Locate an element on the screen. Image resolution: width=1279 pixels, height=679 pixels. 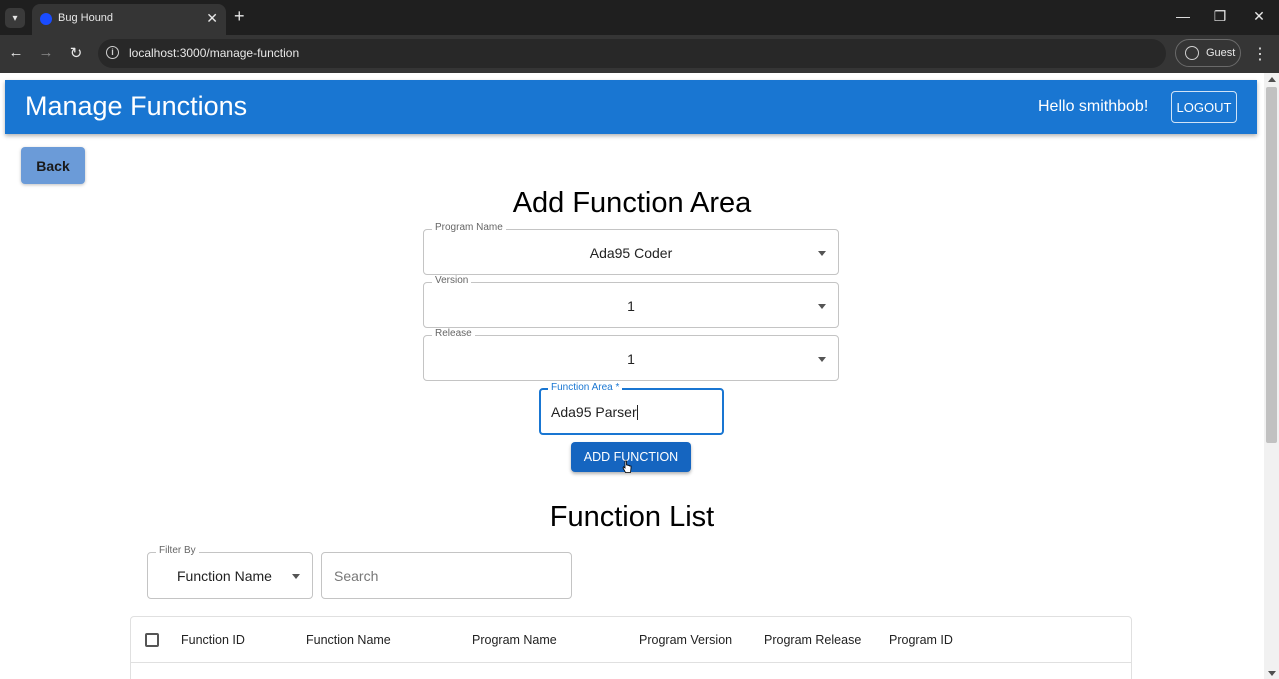
close-window-icon: ✕ is located at coordinates (1259, 16).